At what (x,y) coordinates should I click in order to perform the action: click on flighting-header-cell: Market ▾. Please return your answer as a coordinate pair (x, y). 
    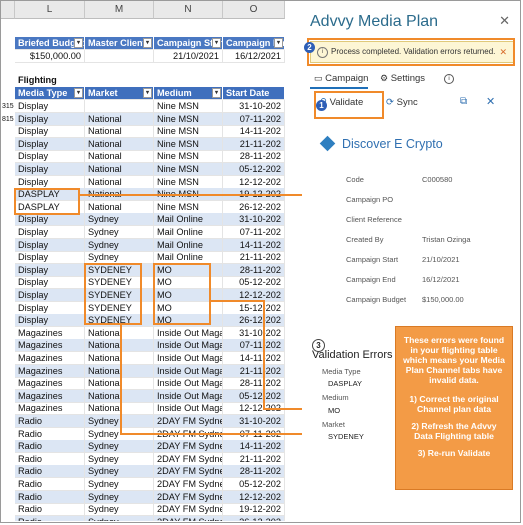
    Looking at the image, I should click on (119, 93).